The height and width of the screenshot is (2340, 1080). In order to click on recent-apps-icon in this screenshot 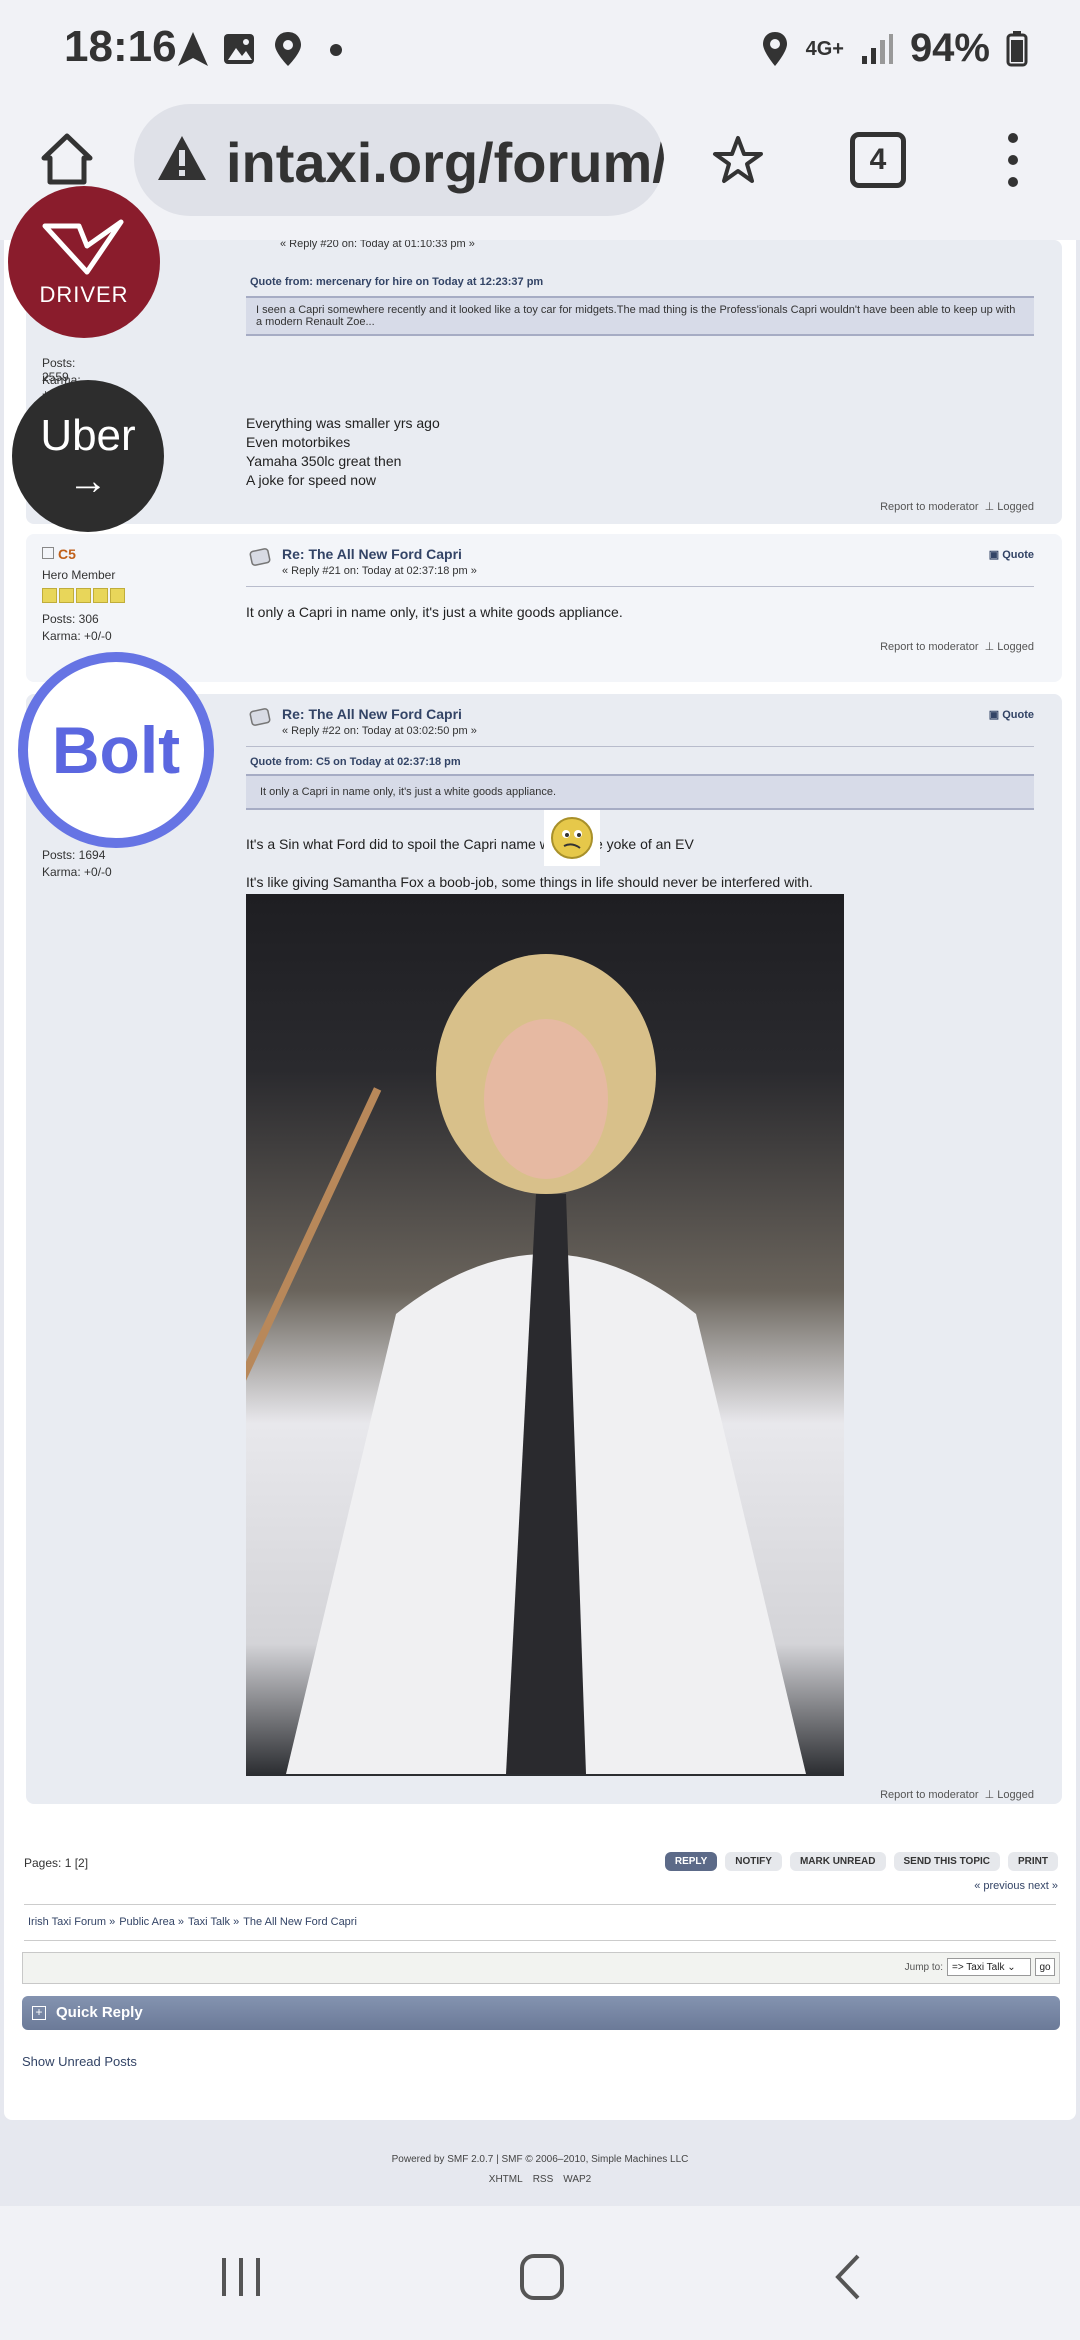, I will do `click(241, 2277)`.